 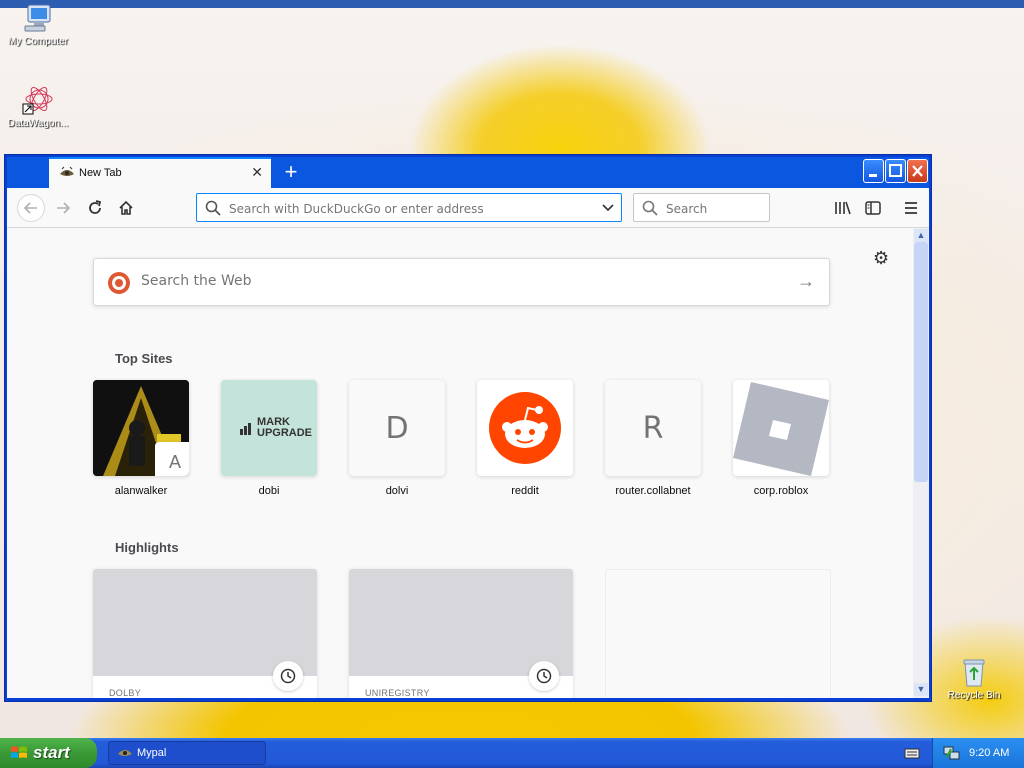 What do you see at coordinates (285, 427) in the screenshot?
I see `dobi-logo-text: MARK UPGRADE` at bounding box center [285, 427].